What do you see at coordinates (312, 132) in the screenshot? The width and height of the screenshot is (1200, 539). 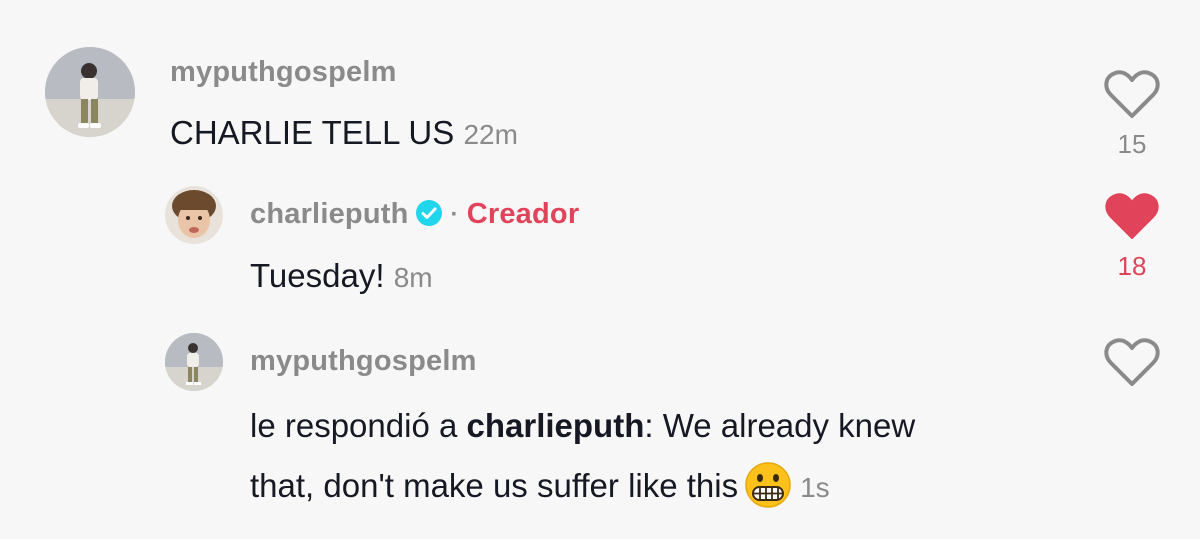 I see `comment-body: CHARLIE TELL US` at bounding box center [312, 132].